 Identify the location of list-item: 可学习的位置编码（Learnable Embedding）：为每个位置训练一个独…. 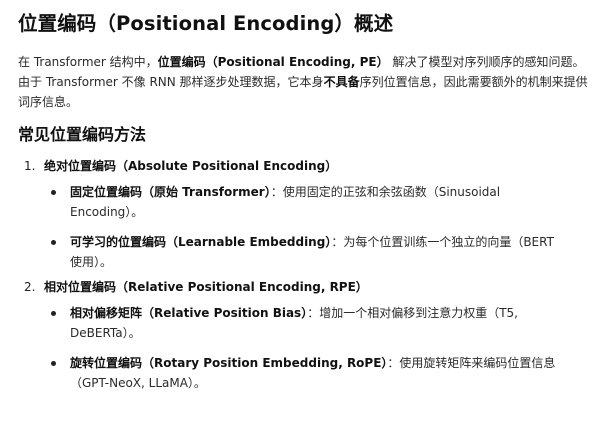
(301, 252).